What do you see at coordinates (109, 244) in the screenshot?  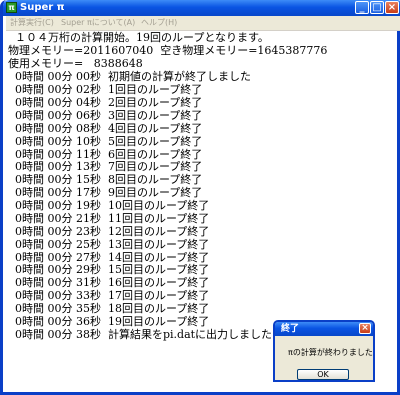 I see `console-line: 0時間 00分 25秒 13回目のループ終了` at bounding box center [109, 244].